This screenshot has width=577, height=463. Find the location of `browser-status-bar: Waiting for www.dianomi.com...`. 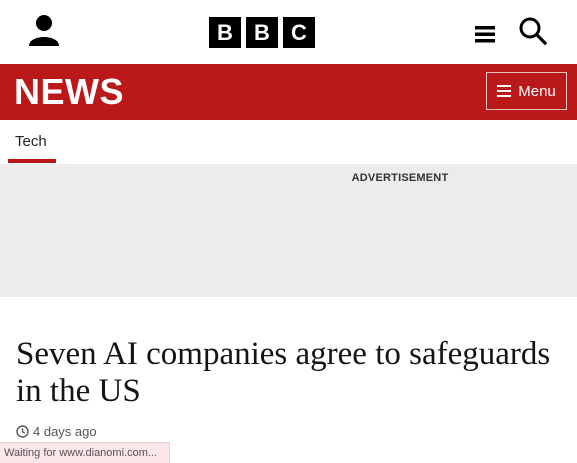

browser-status-bar: Waiting for www.dianomi.com... is located at coordinates (85, 452).